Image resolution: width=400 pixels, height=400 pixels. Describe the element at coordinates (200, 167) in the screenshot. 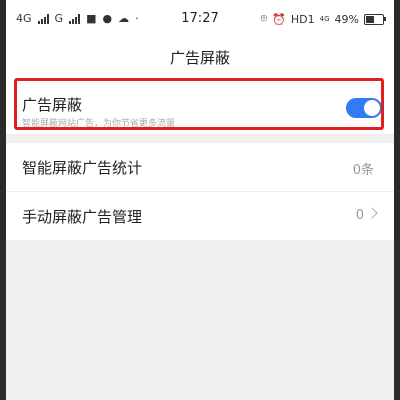

I see `smart-block-stats-row: 智能屏蔽广告统计 0条` at that location.